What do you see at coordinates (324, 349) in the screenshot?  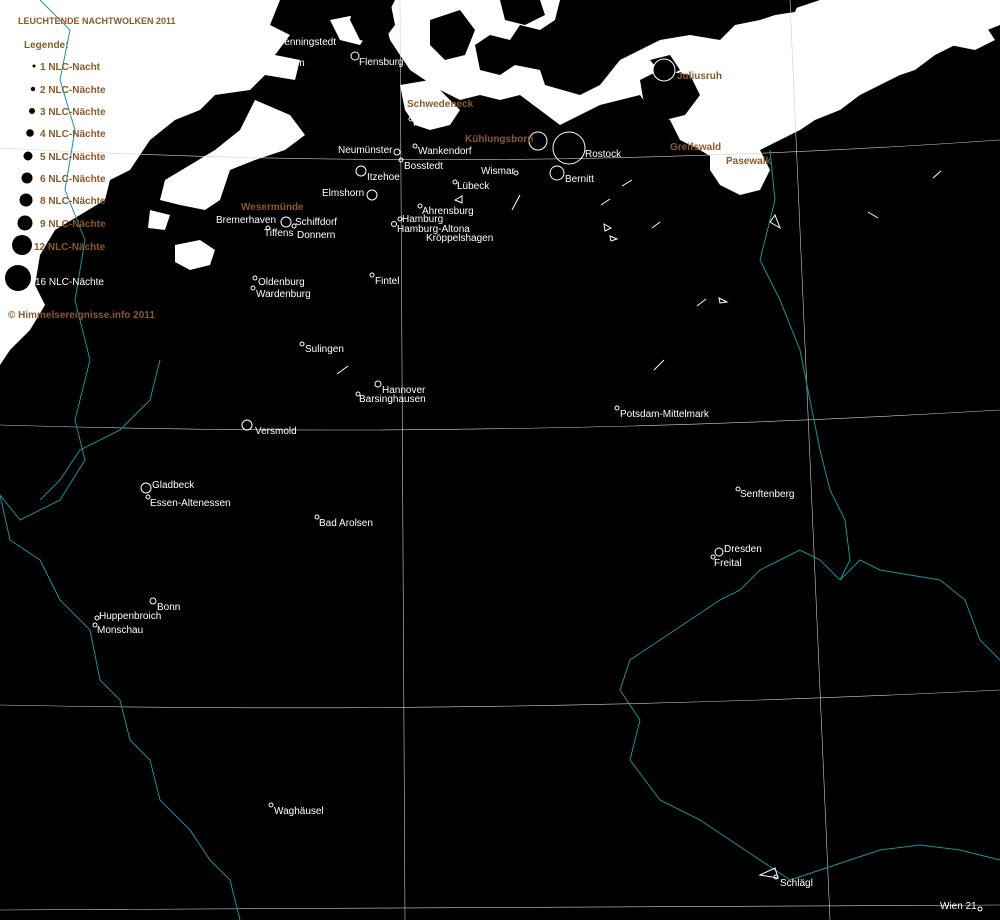 I see `label-sulingen: Sulingen` at bounding box center [324, 349].